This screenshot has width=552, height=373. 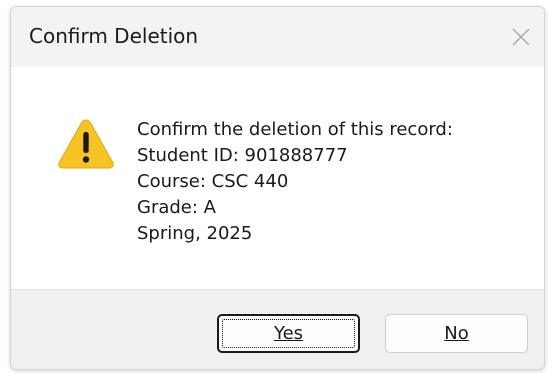 What do you see at coordinates (195, 233) in the screenshot?
I see `message-line-term: Spring, 2025` at bounding box center [195, 233].